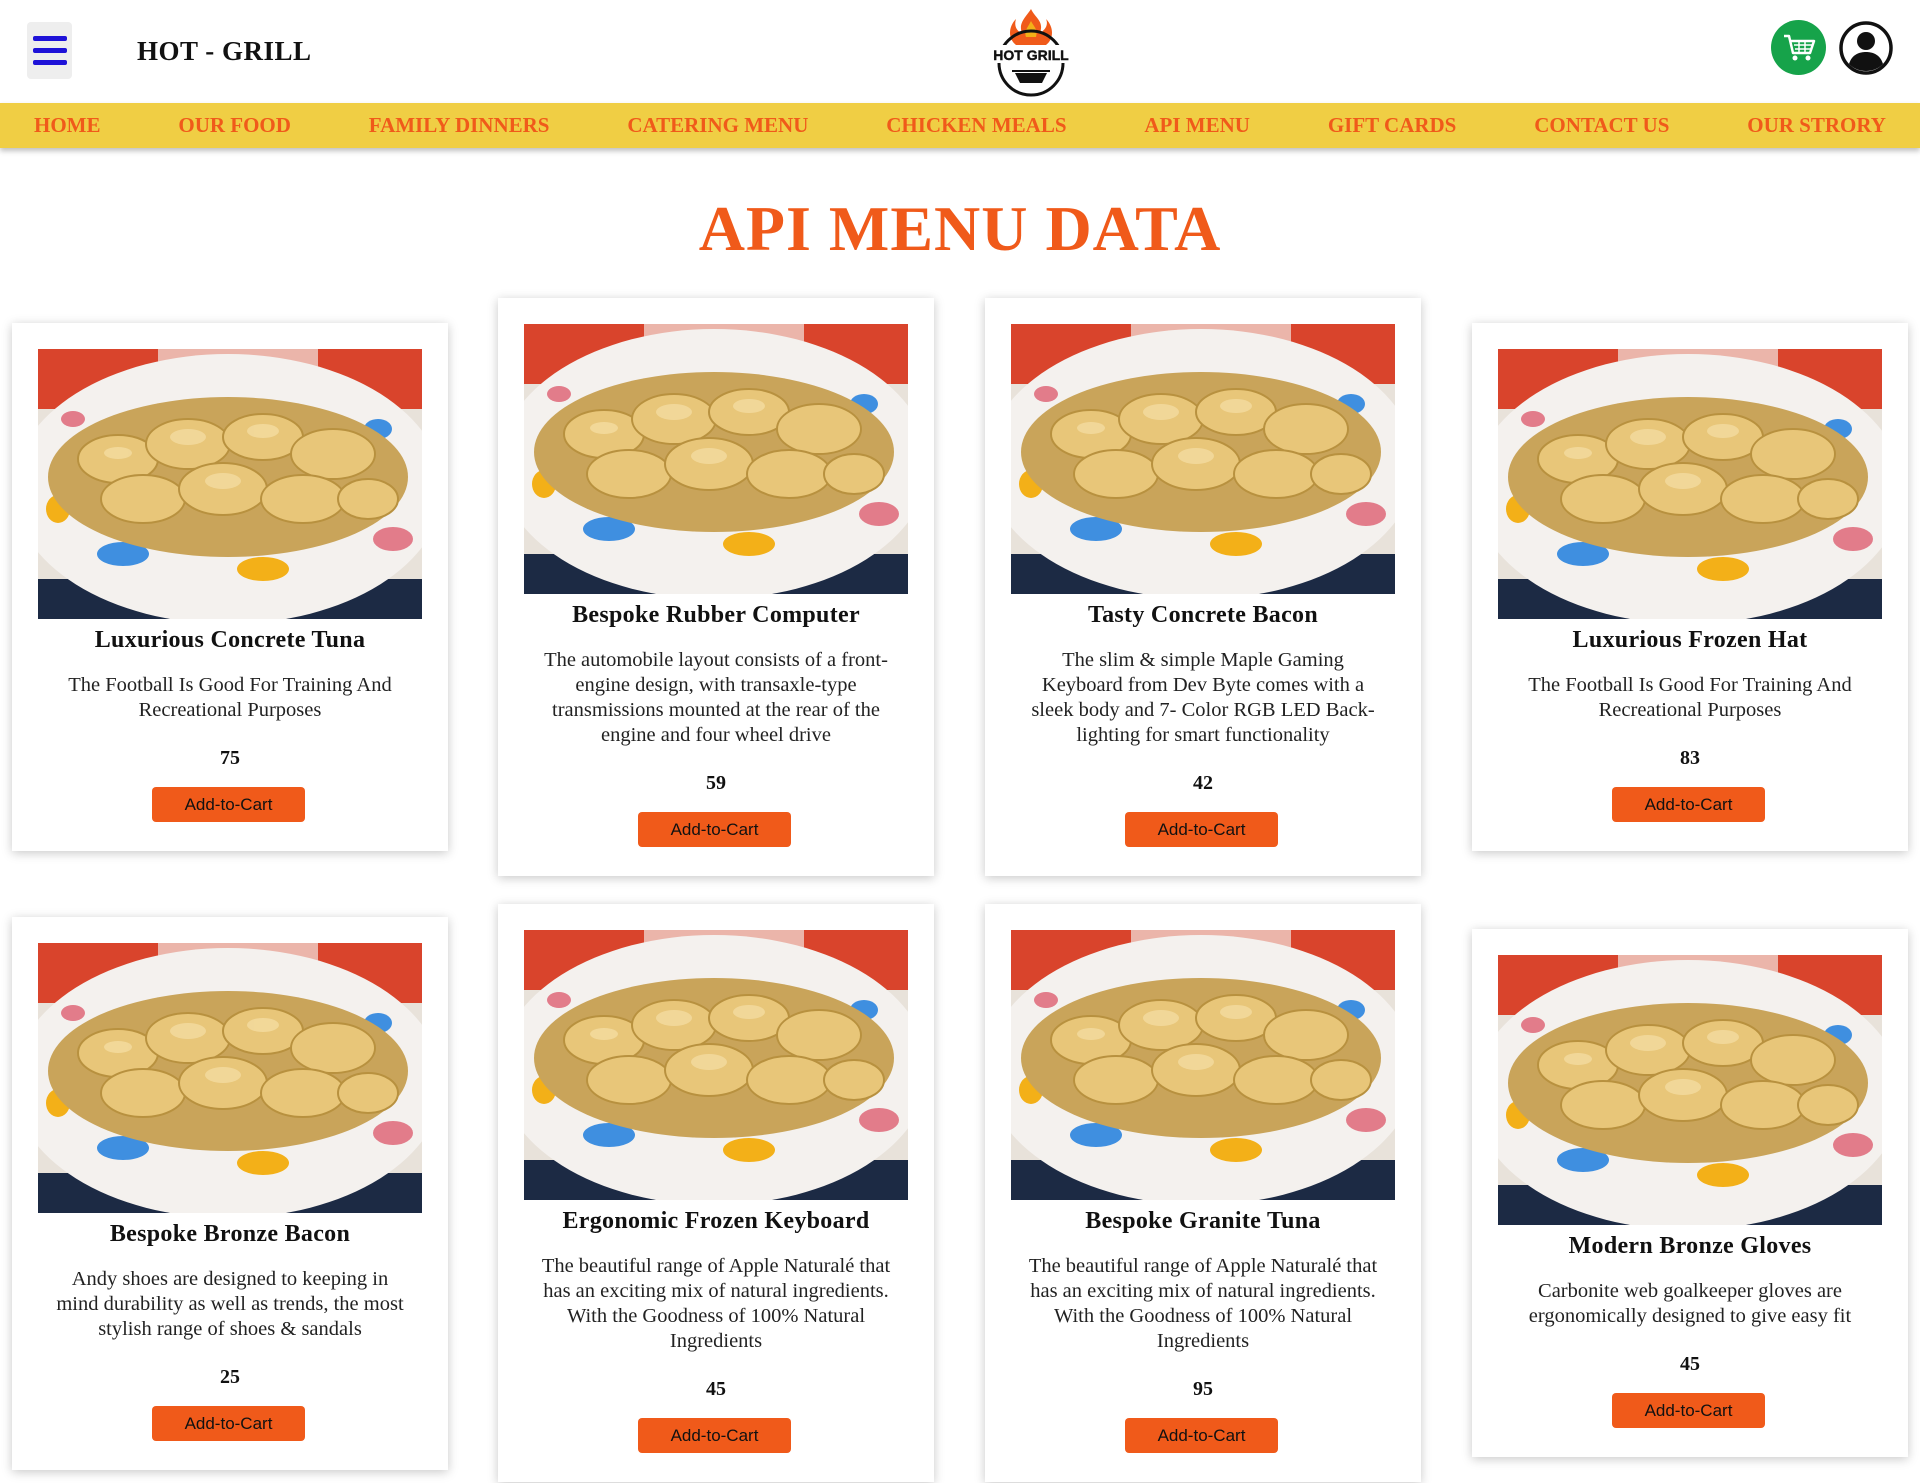 This screenshot has height=1483, width=1920. What do you see at coordinates (976, 125) in the screenshot?
I see `nav-chicken-meals: CHICKEN MEALS` at bounding box center [976, 125].